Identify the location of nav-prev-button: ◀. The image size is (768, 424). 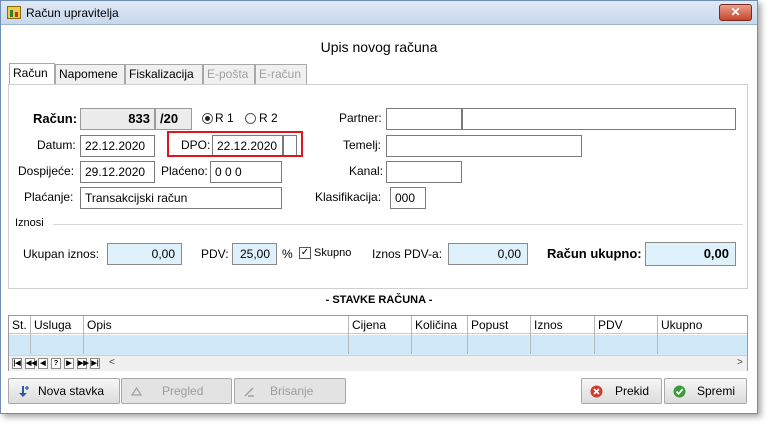
(43, 363).